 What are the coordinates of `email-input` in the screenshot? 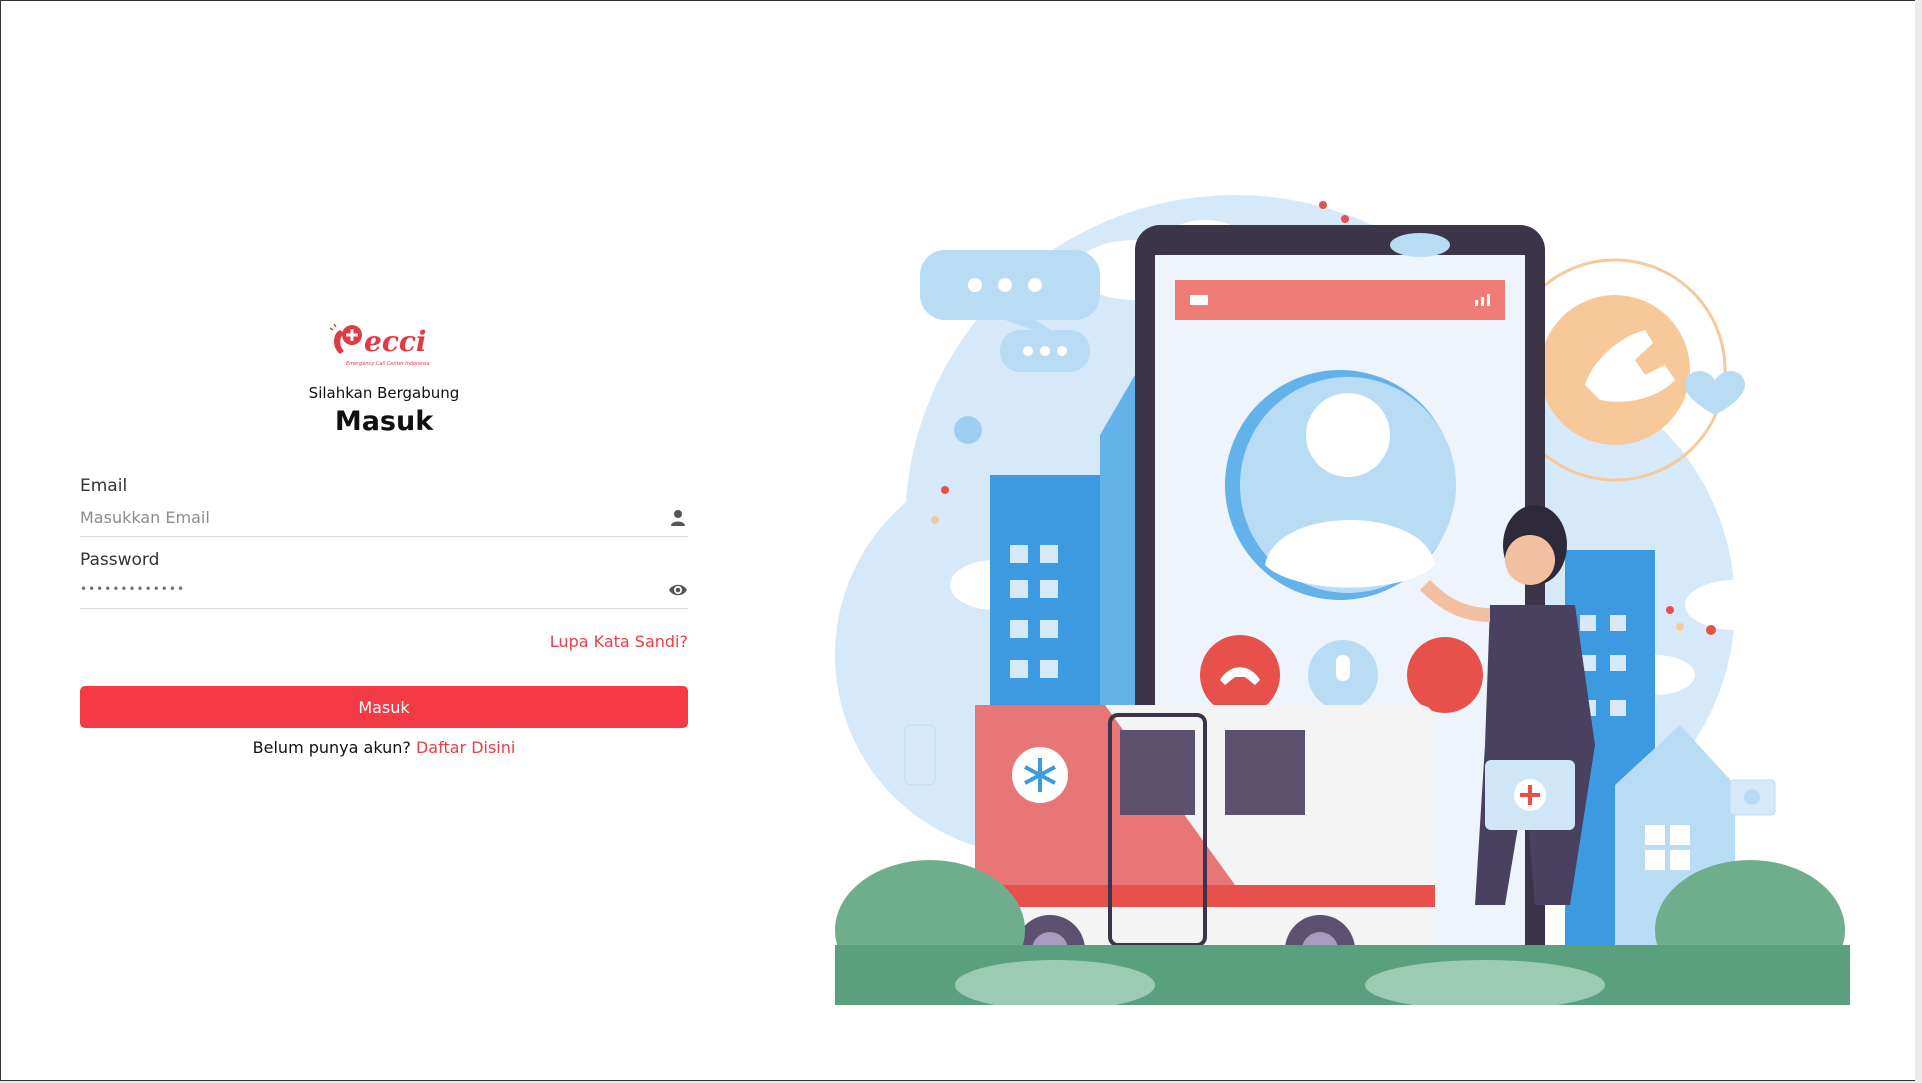 It's located at (360, 517).